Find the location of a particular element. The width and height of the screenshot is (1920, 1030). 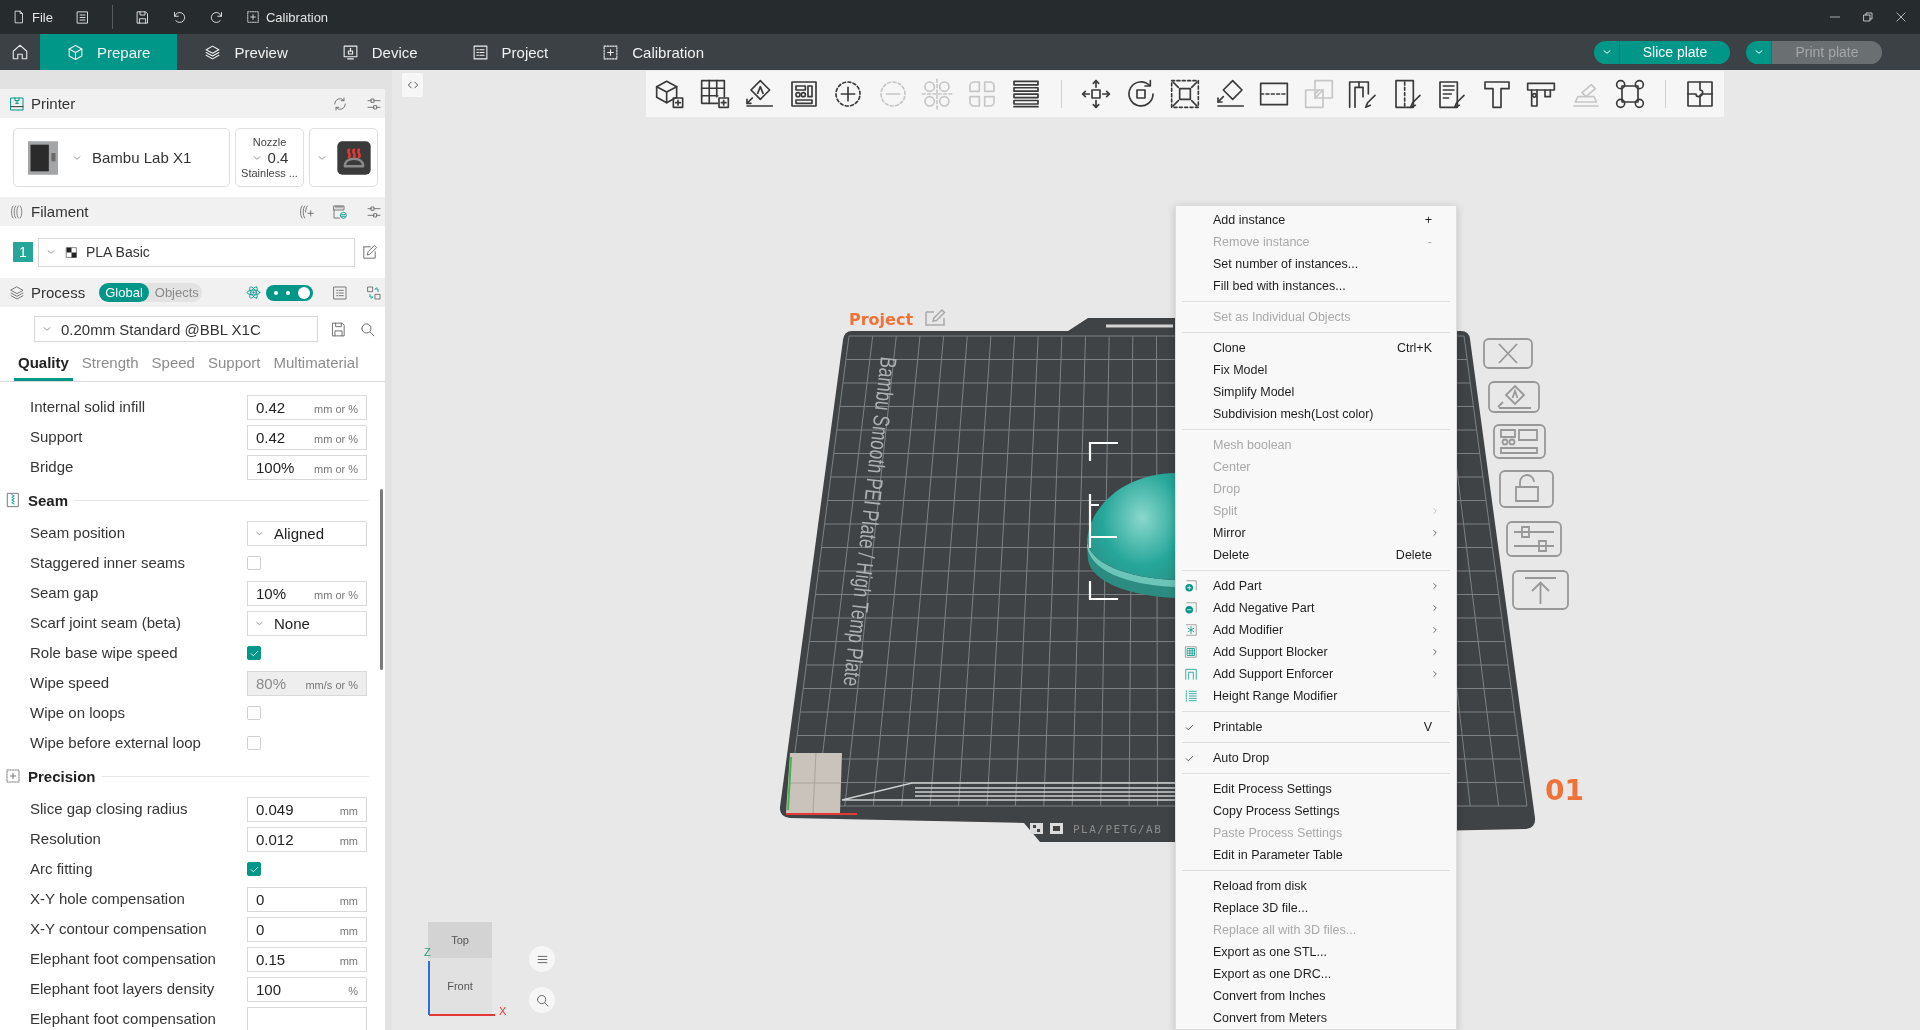

home-icon is located at coordinates (20, 52).